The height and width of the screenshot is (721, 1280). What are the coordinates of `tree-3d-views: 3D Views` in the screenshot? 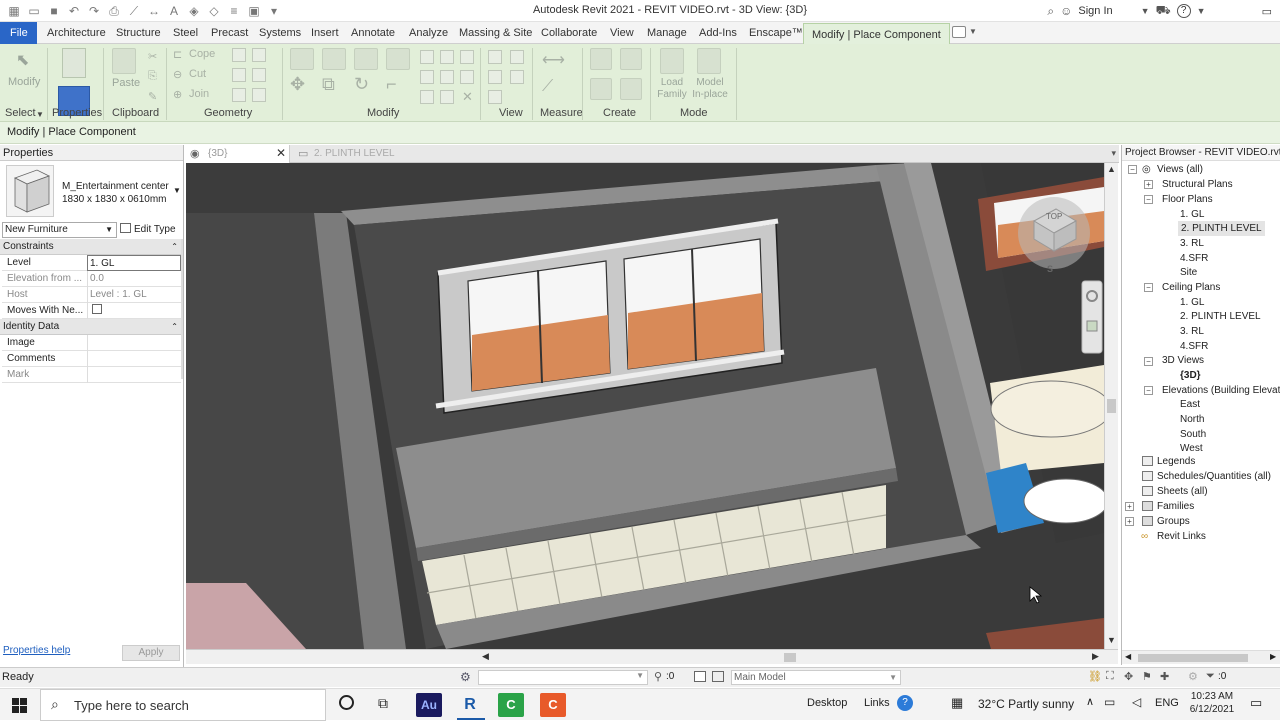 It's located at (1183, 360).